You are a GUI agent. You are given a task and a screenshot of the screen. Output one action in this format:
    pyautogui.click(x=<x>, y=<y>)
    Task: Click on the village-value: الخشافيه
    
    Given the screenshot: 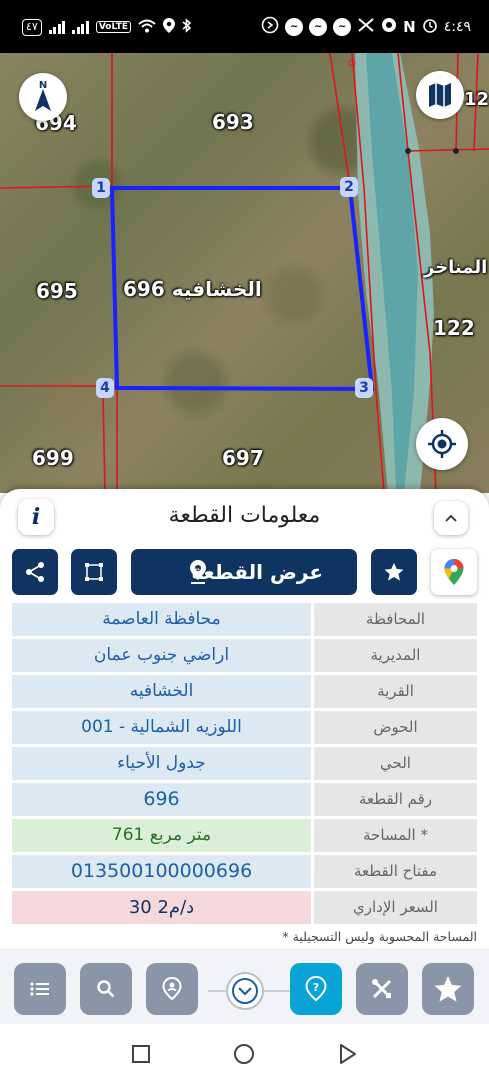 What is the action you would take?
    pyautogui.click(x=161, y=691)
    